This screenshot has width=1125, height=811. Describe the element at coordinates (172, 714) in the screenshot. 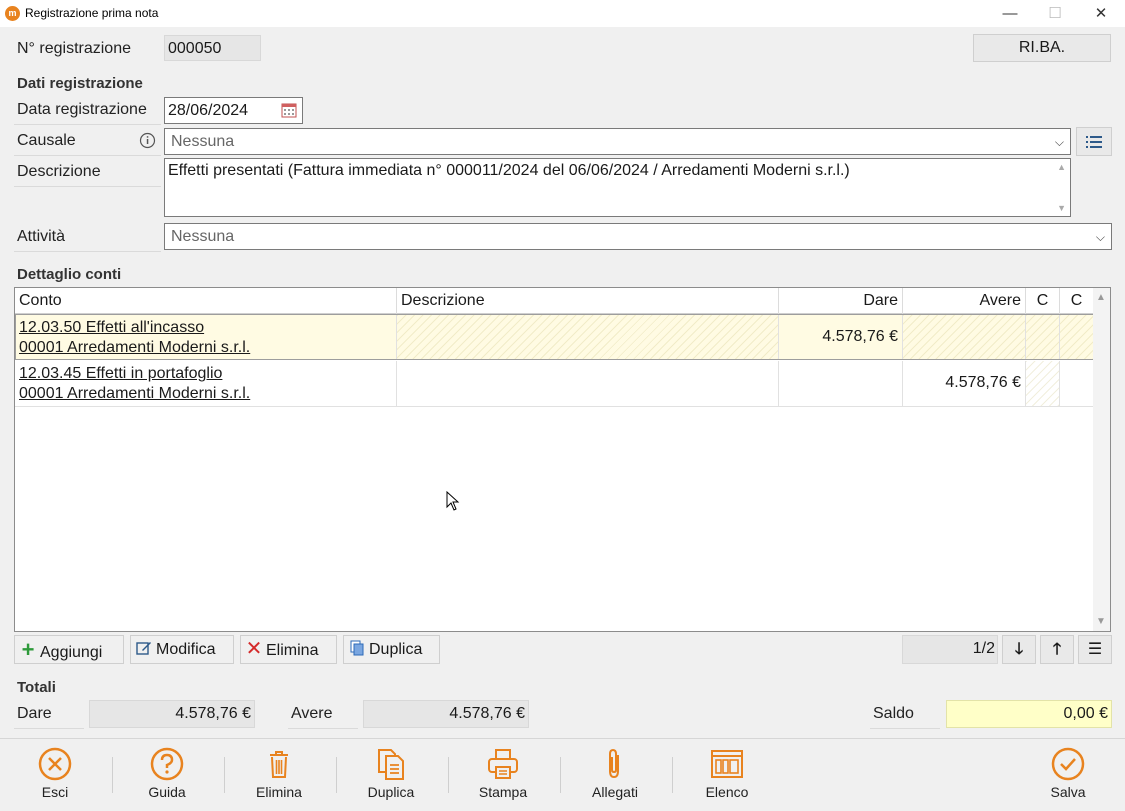

I see `totale-dare-value: 4.578,76 €` at that location.